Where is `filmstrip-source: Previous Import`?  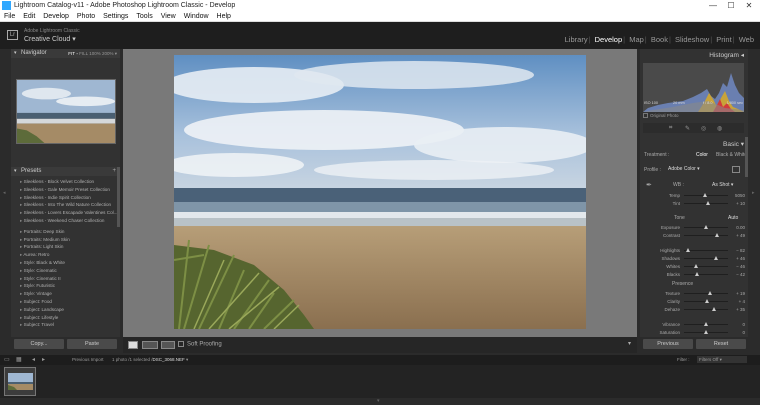
filmstrip-source: Previous Import is located at coordinates (88, 360).